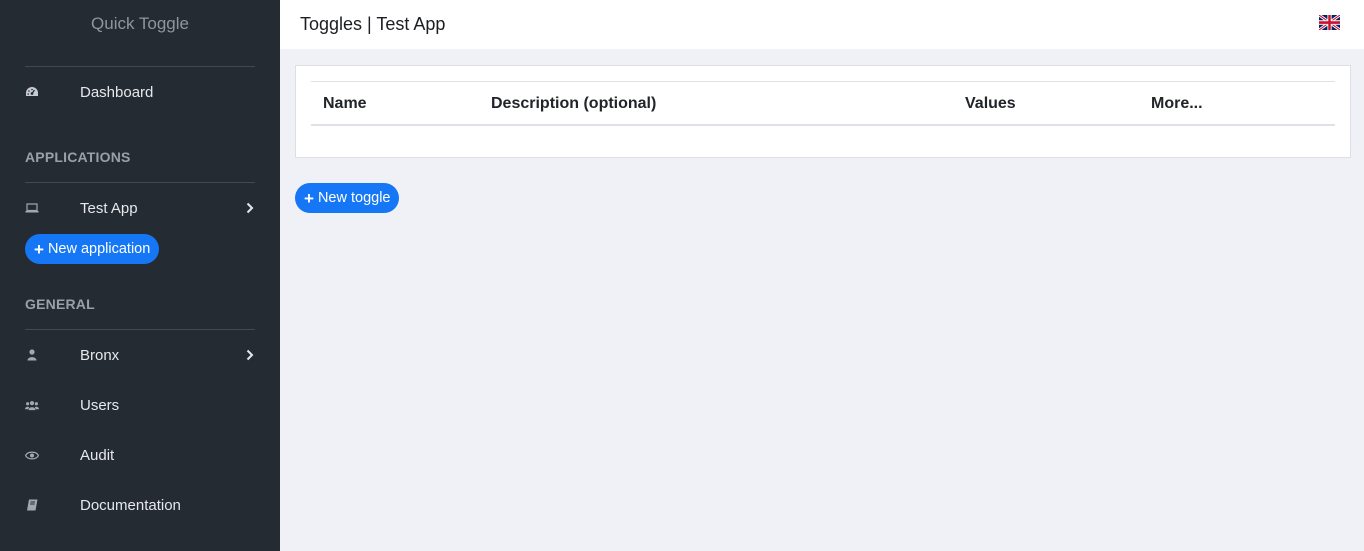 The width and height of the screenshot is (1364, 551). What do you see at coordinates (100, 405) in the screenshot?
I see `sidebar-item-label: Users` at bounding box center [100, 405].